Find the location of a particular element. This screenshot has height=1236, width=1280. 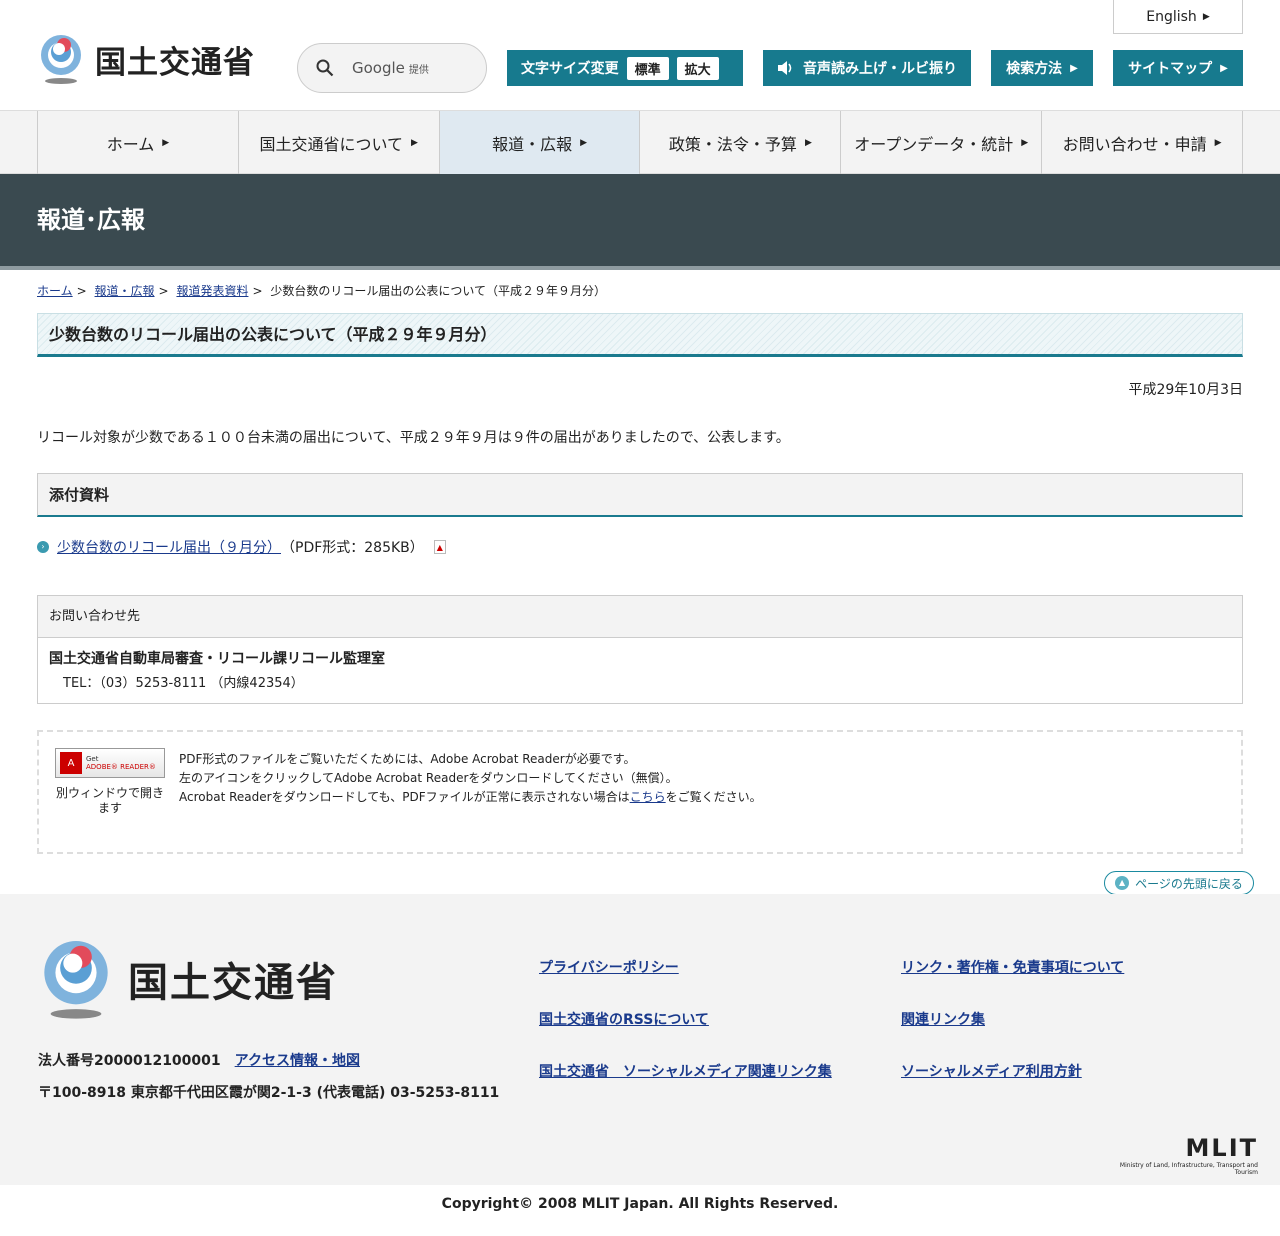

section-title-band: 報道･広報 is located at coordinates (640, 222).